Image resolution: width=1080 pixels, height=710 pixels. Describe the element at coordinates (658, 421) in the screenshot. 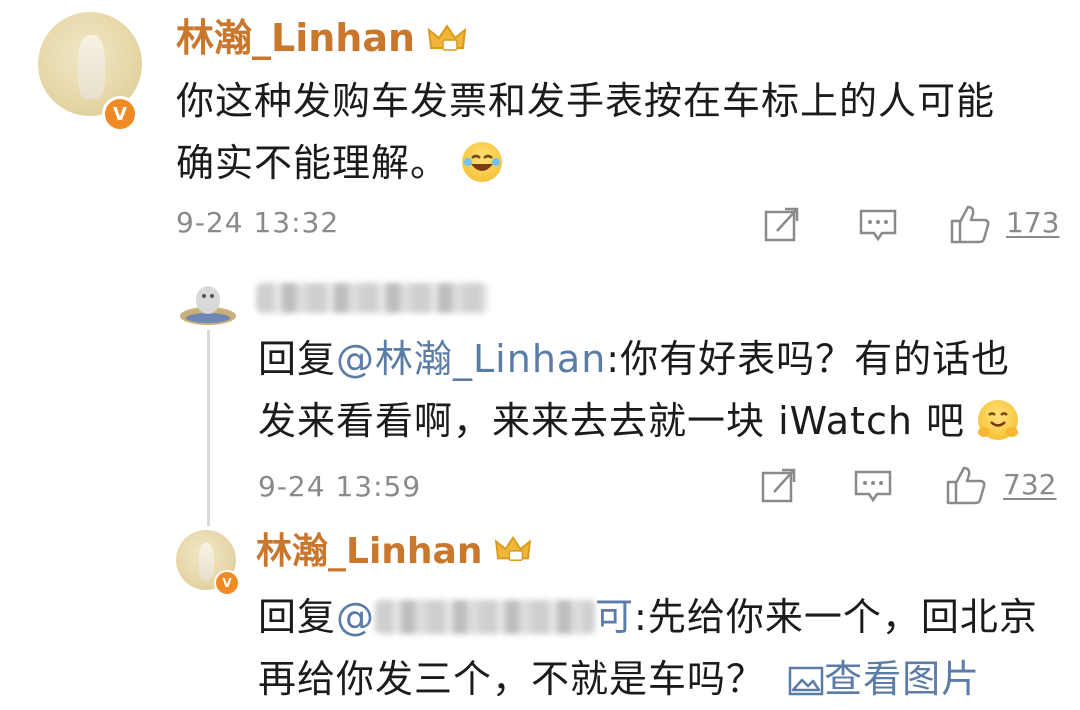

I see `reply-line-2: 发来看看啊，来来去去就一块 iWatch 吧` at that location.